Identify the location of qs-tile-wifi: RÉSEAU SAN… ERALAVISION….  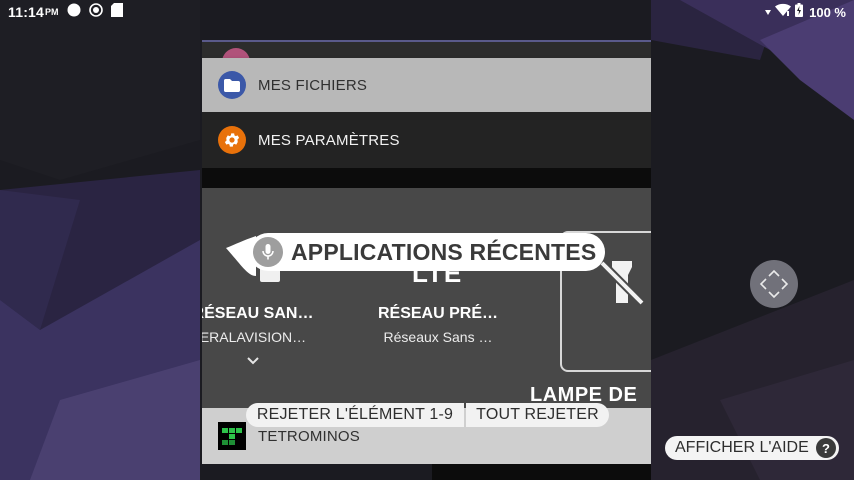
(265, 338).